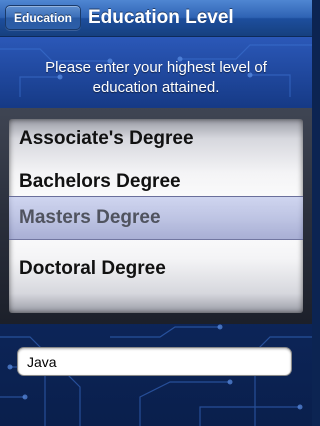 The width and height of the screenshot is (320, 426). What do you see at coordinates (161, 17) in the screenshot?
I see `page-title: Education Level` at bounding box center [161, 17].